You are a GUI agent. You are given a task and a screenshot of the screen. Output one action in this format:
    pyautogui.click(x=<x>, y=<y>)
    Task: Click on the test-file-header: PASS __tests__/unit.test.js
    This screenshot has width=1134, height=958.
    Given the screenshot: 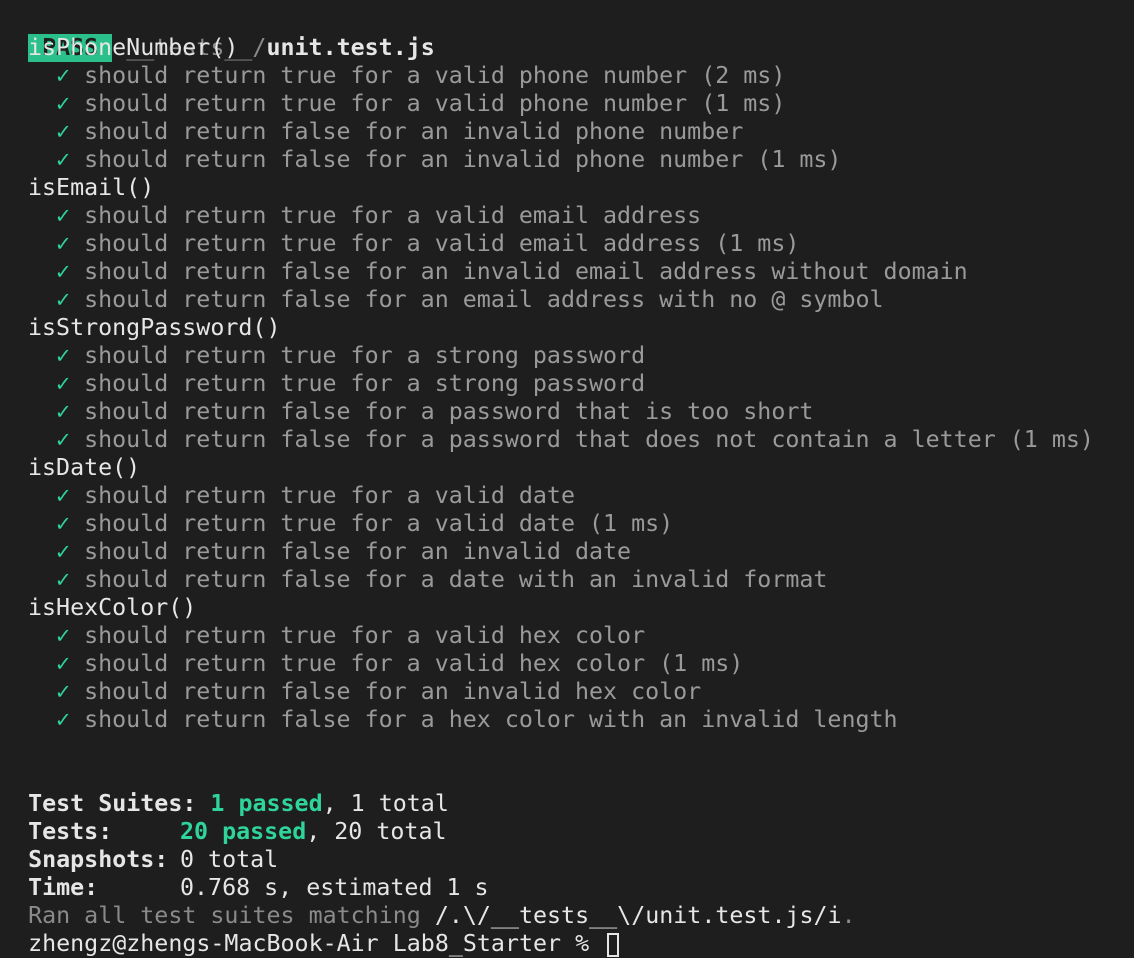 What is the action you would take?
    pyautogui.click(x=217, y=34)
    